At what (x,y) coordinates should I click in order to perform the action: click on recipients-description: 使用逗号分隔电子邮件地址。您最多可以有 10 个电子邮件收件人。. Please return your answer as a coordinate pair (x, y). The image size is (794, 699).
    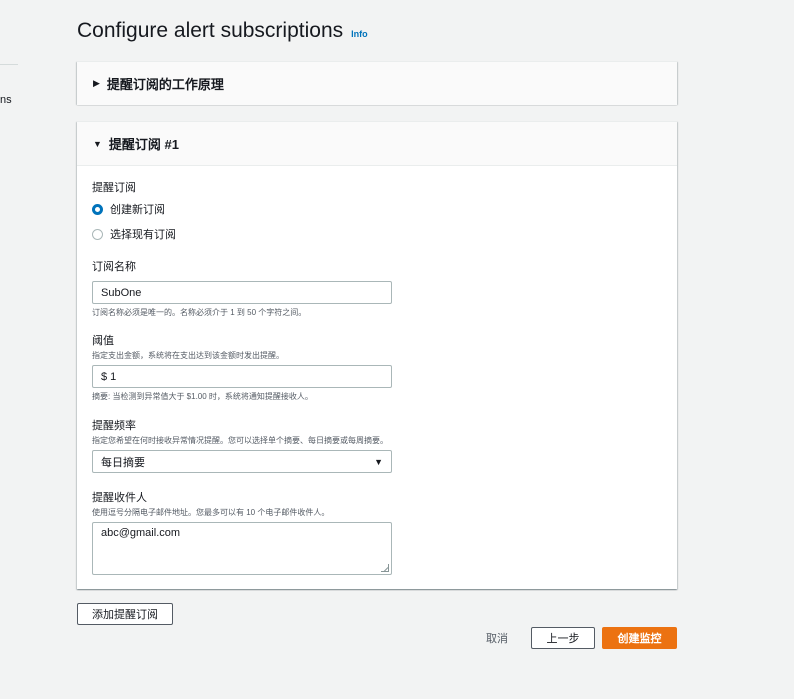
    Looking at the image, I should click on (211, 512).